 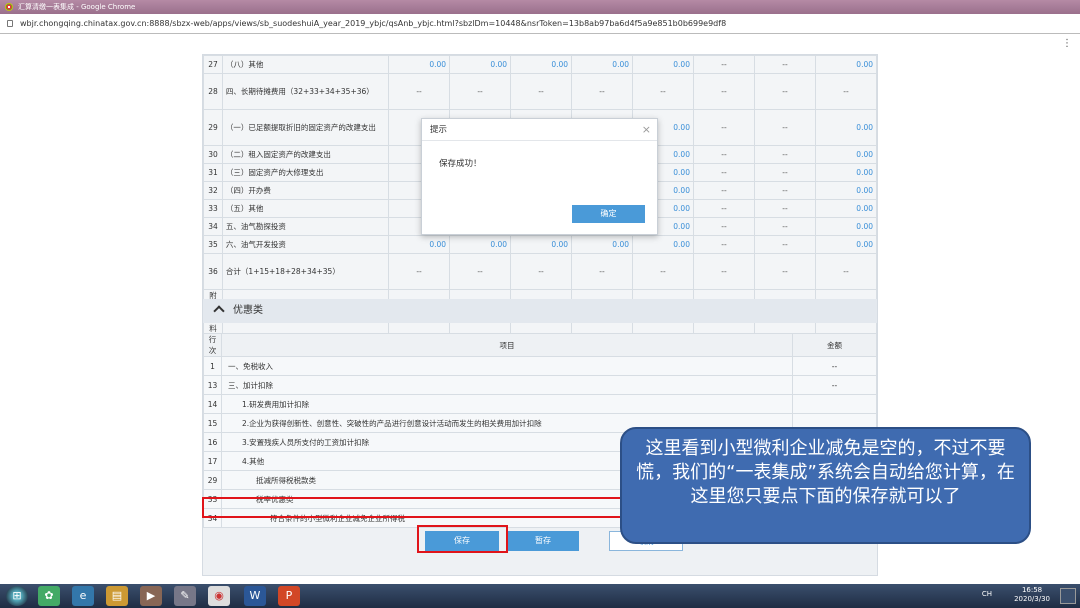 What do you see at coordinates (507, 345) in the screenshot?
I see `header-item: 项目` at bounding box center [507, 345].